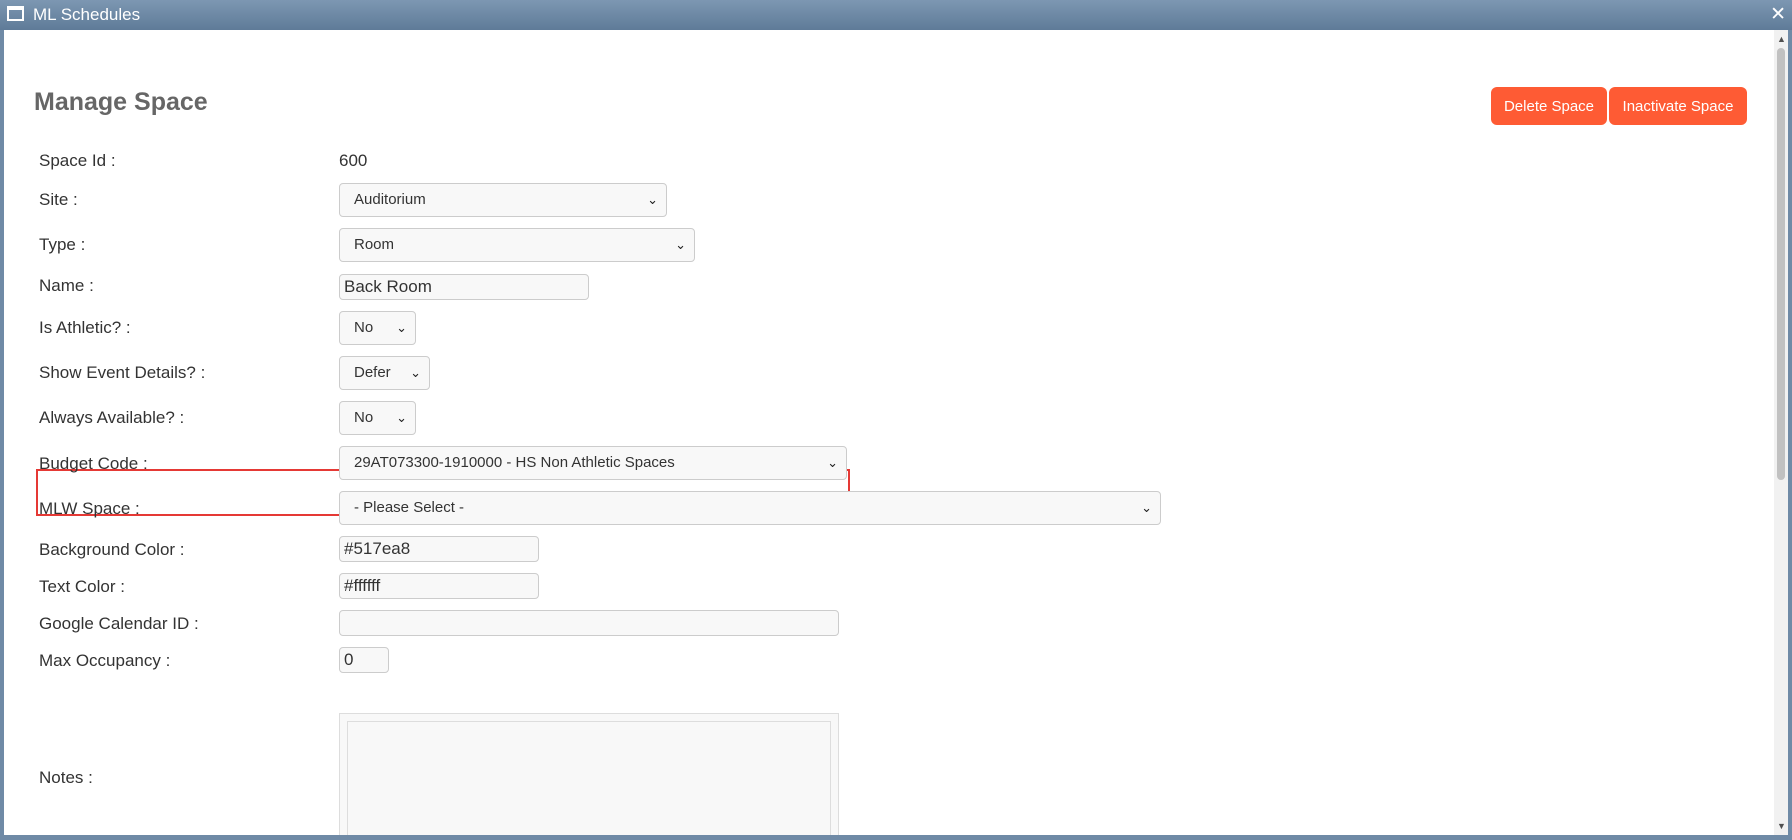 This screenshot has height=840, width=1792. What do you see at coordinates (409, 507) in the screenshot?
I see `mlw-space-select-value: - Please Select -` at bounding box center [409, 507].